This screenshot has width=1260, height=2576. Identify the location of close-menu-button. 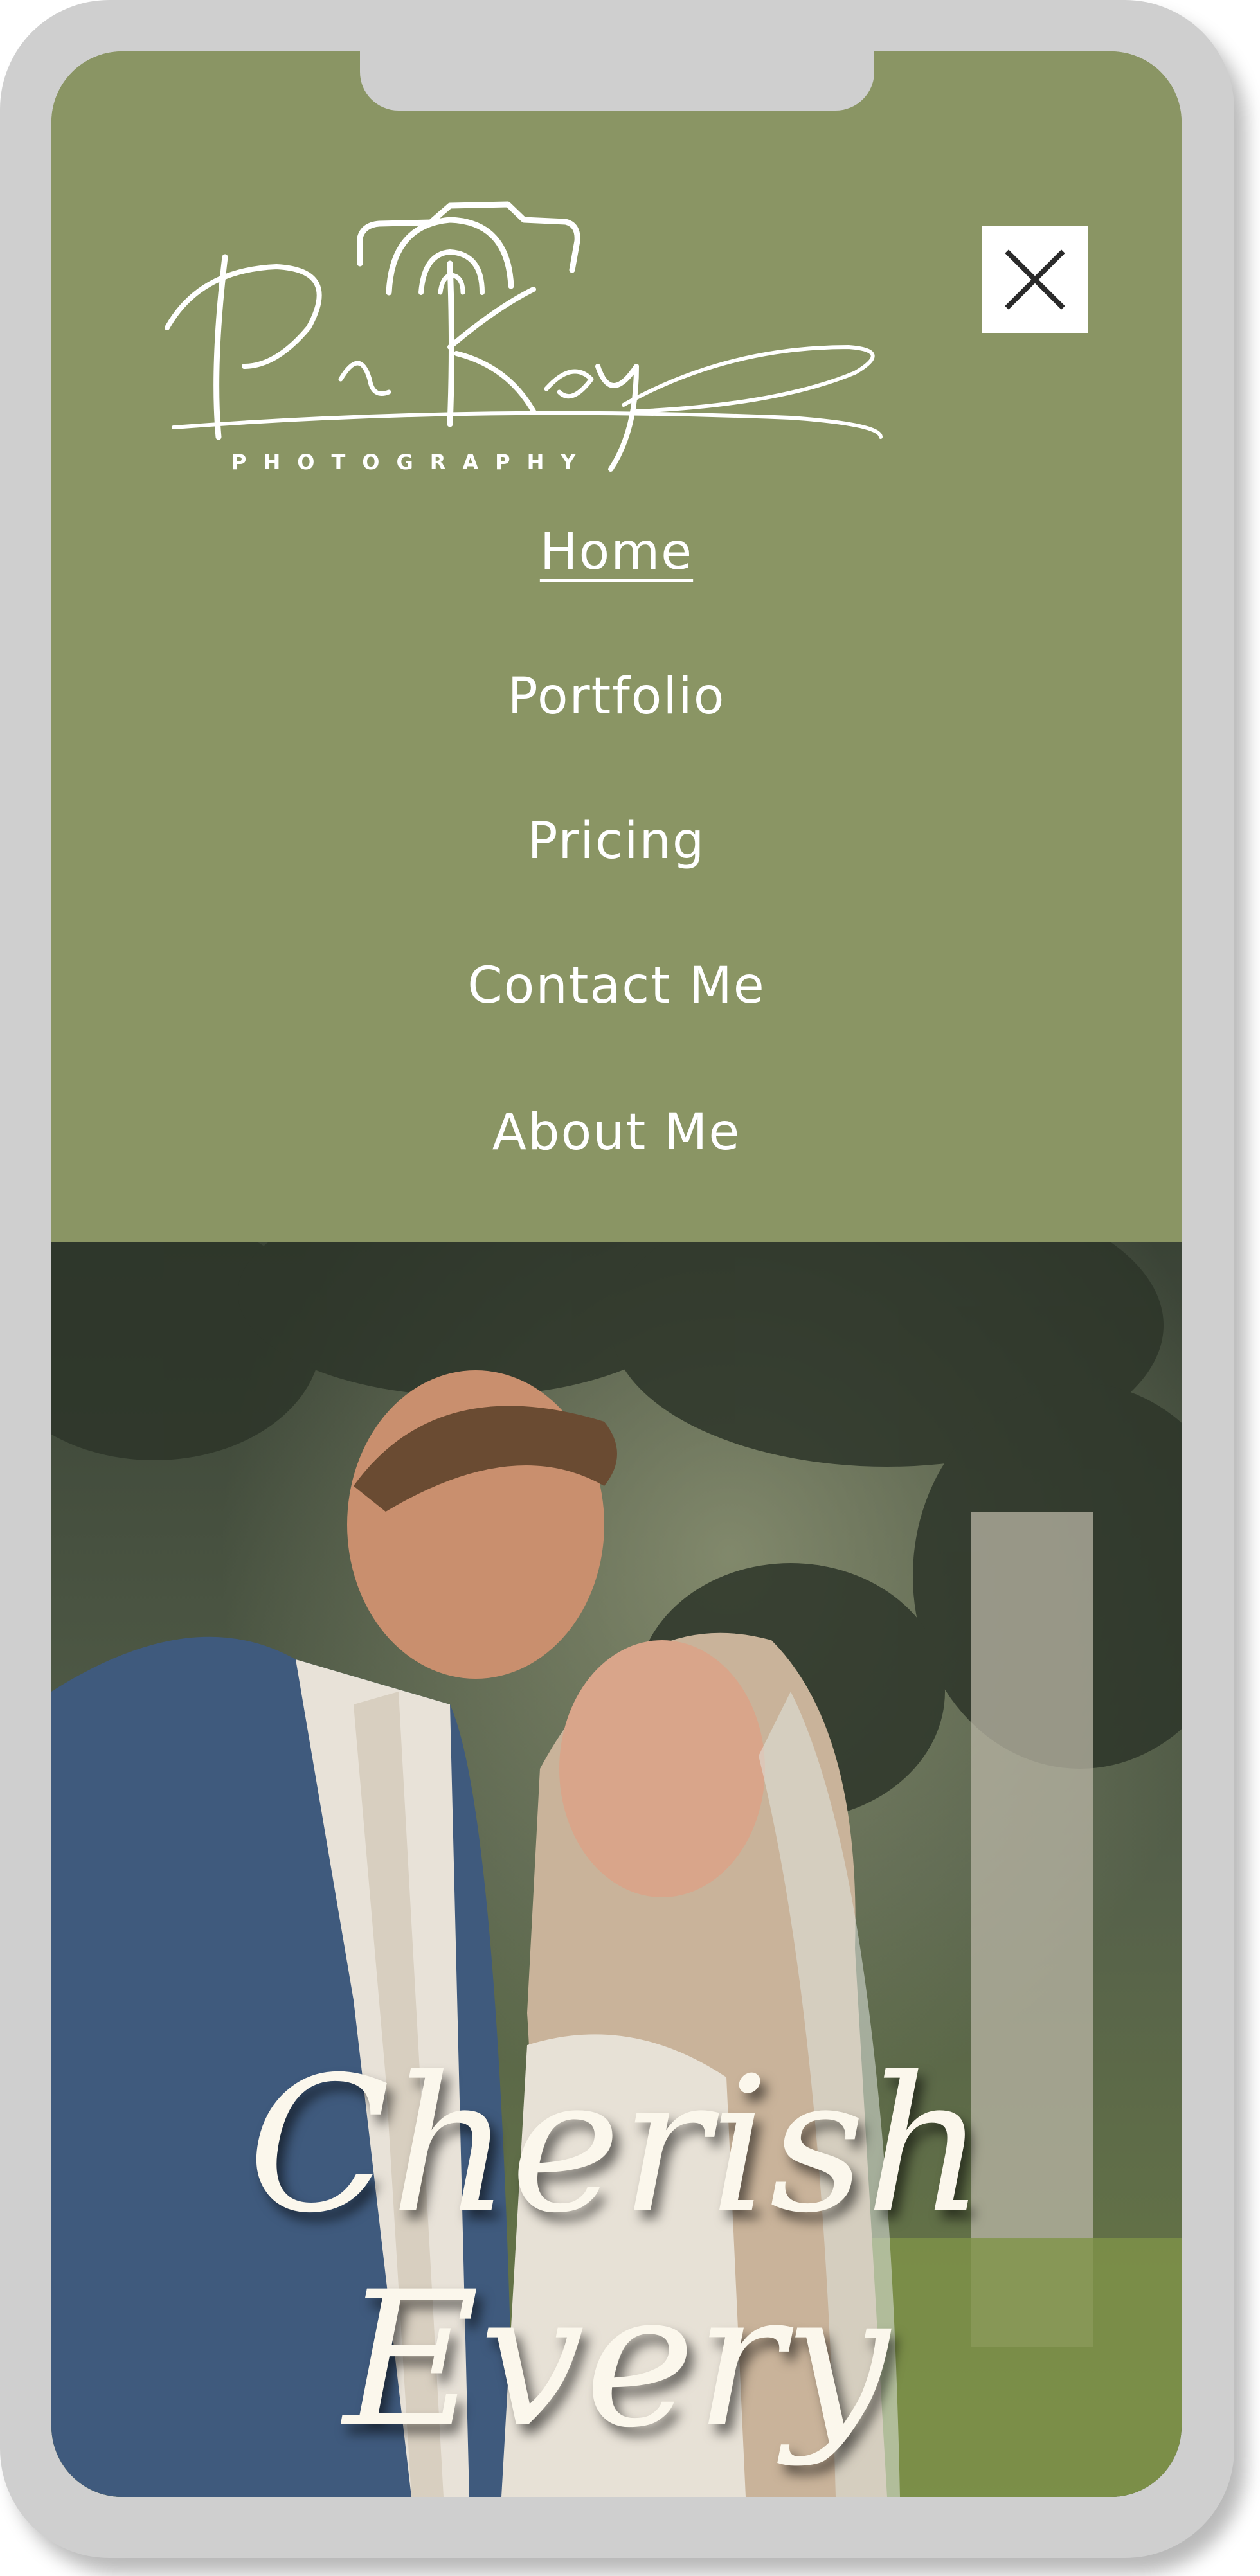
(1035, 279).